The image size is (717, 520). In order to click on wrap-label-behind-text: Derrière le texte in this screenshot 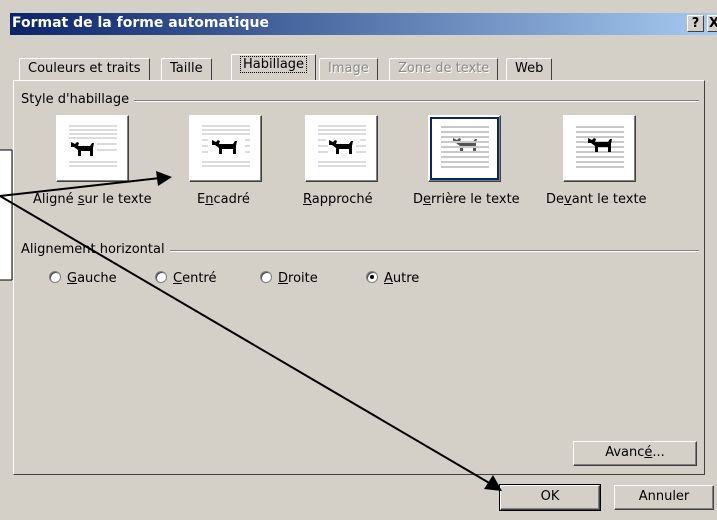, I will do `click(466, 199)`.